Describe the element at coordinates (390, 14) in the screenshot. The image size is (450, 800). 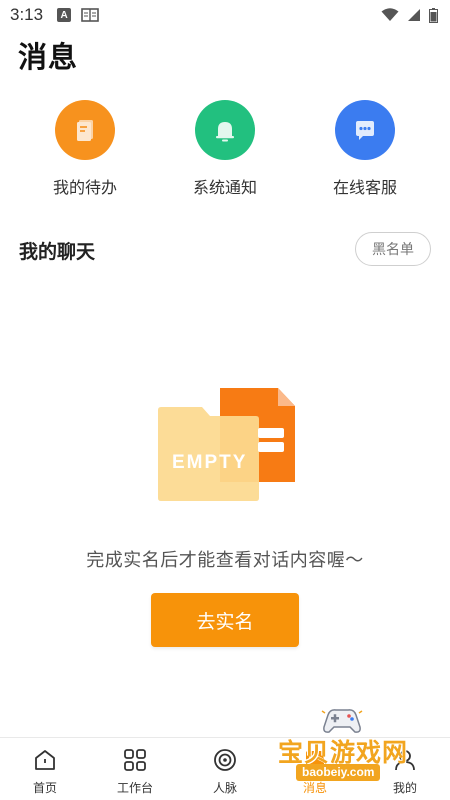
I see `wifi-icon` at that location.